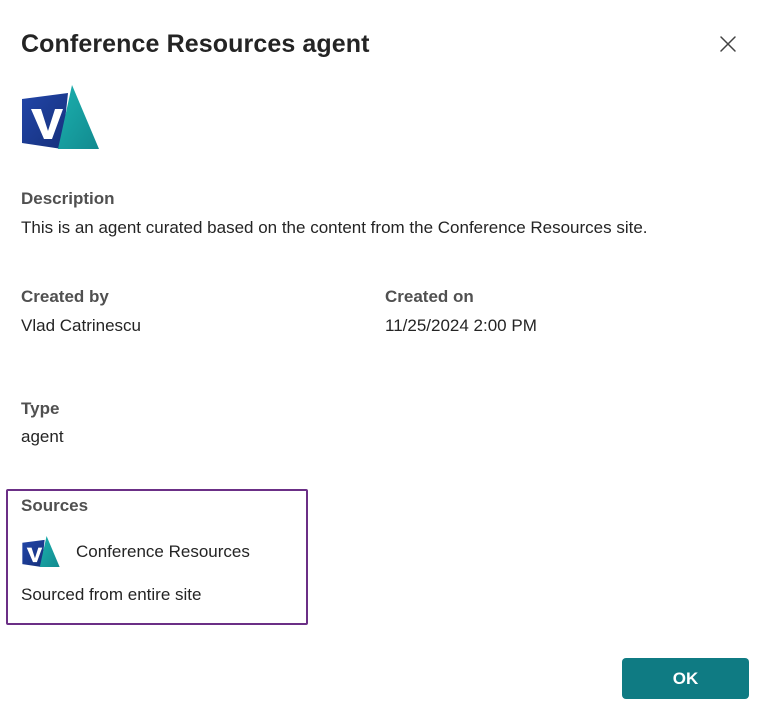  I want to click on description-label: Description, so click(68, 198).